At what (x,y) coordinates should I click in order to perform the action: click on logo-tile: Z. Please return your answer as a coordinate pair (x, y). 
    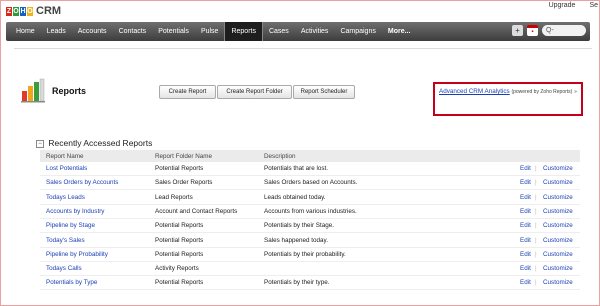
    Looking at the image, I should click on (9, 11).